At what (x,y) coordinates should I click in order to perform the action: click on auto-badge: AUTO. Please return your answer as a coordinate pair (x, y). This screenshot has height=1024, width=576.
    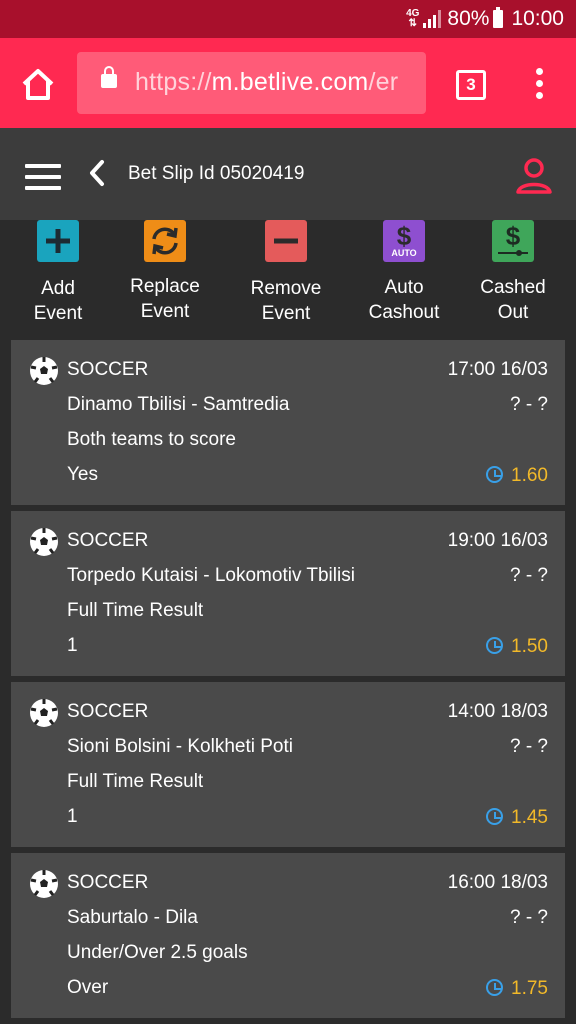
    Looking at the image, I should click on (404, 253).